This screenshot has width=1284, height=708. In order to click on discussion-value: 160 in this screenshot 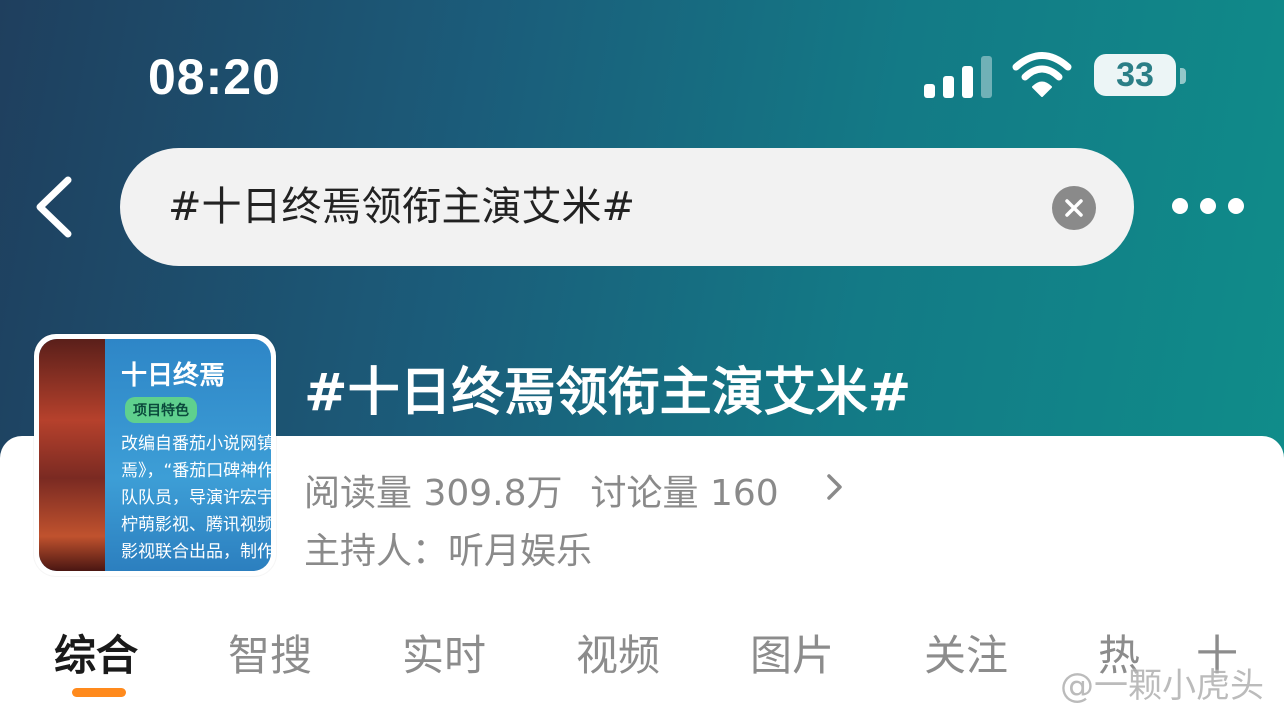, I will do `click(744, 493)`.